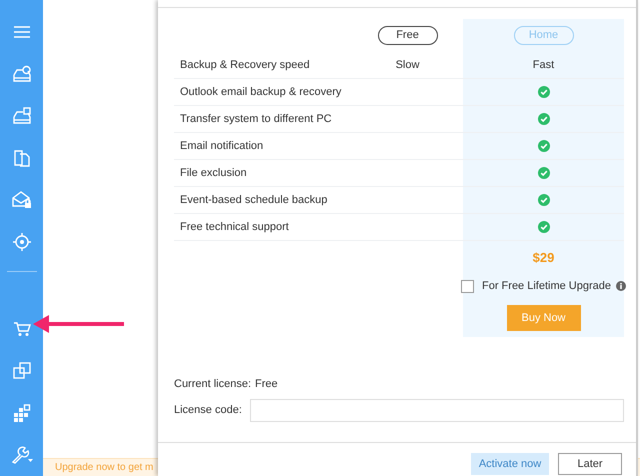 Image resolution: width=640 pixels, height=476 pixels. I want to click on feature-label: Free technical support, so click(234, 227).